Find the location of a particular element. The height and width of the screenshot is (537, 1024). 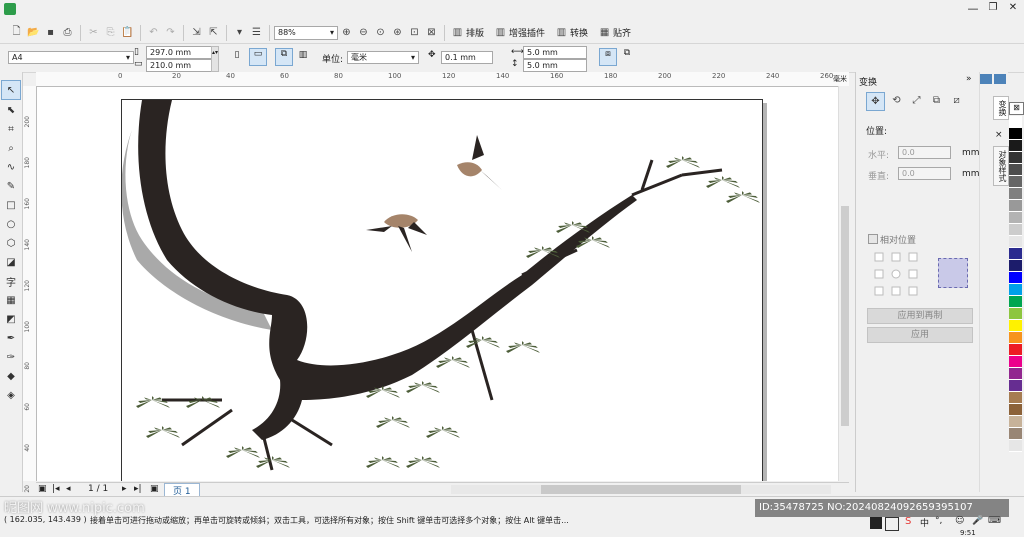

page-width-input: 297.0 mm is located at coordinates (180, 52).